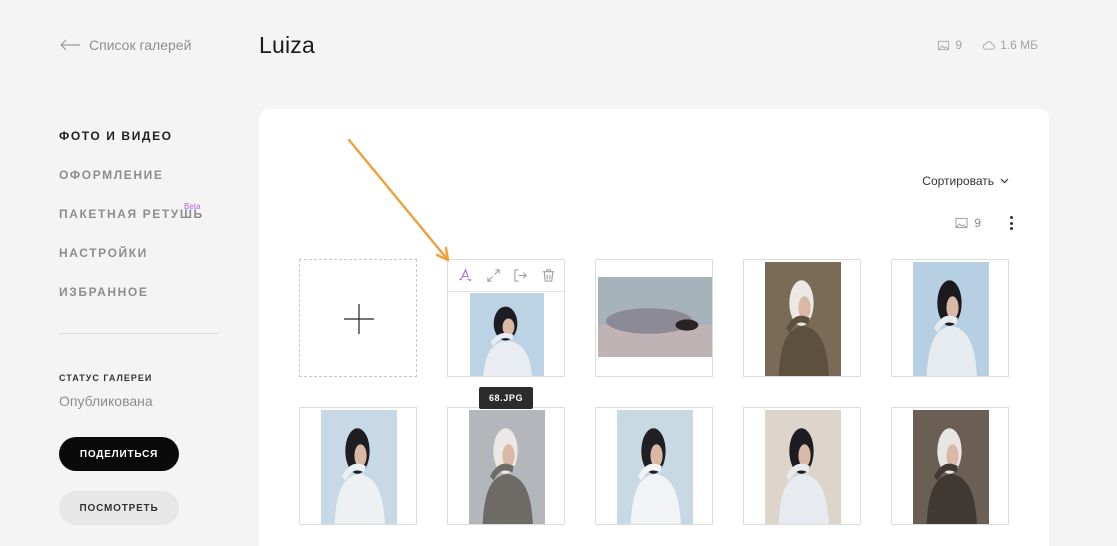 This screenshot has height=546, width=1117. Describe the element at coordinates (1004, 181) in the screenshot. I see `chevron-down-icon` at that location.